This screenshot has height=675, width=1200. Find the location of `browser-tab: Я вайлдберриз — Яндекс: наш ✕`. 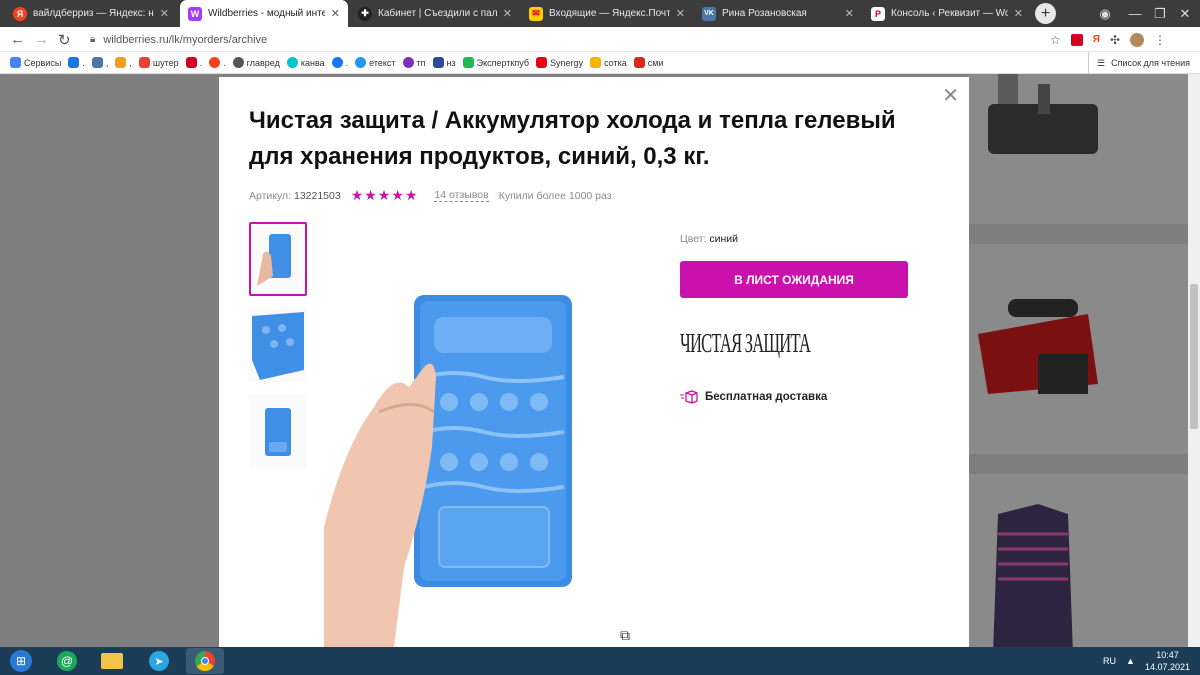

browser-tab: Я вайлдберриз — Яндекс: наш ✕ is located at coordinates (91, 13).